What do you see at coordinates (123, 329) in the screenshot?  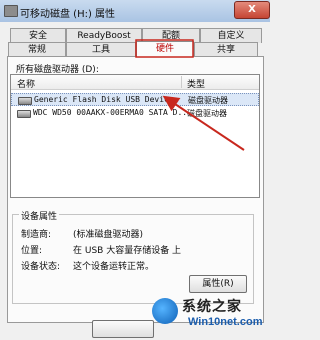 I see `ok-button` at bounding box center [123, 329].